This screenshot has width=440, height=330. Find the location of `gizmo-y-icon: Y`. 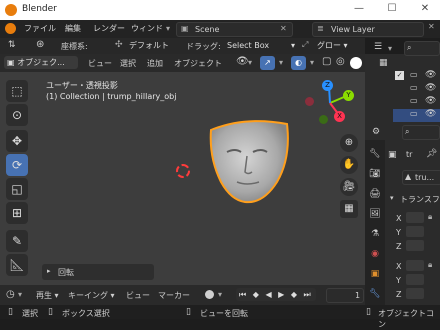

gizmo-y-icon: Y is located at coordinates (348, 95).